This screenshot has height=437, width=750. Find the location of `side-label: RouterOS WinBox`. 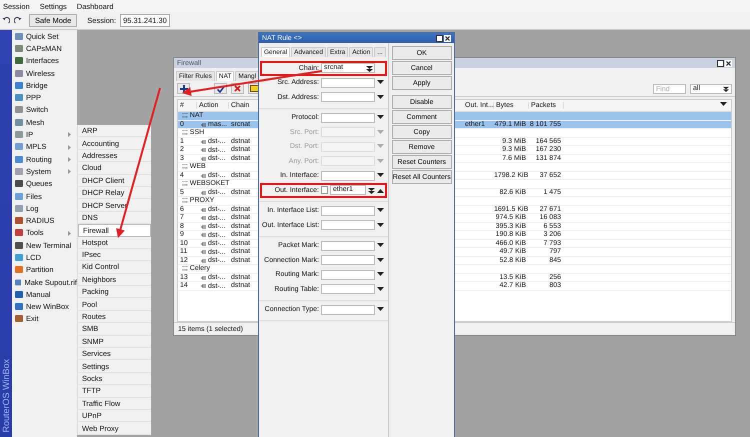

side-label: RouterOS WinBox is located at coordinates (6, 396).